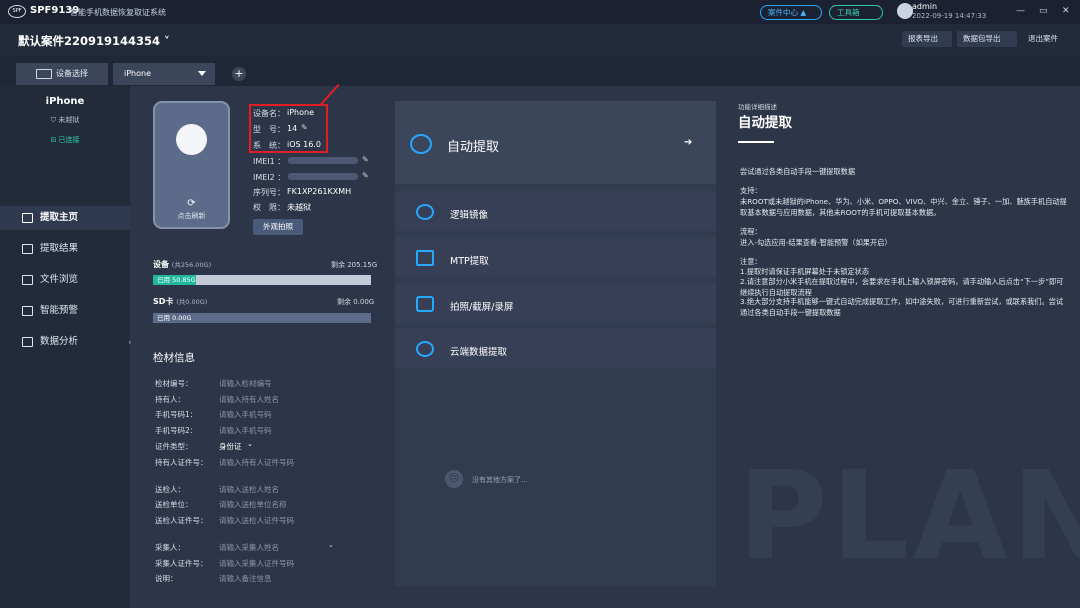 This screenshot has width=1080, height=608. Describe the element at coordinates (688, 142) in the screenshot. I see `arrow-right-icon: ➔` at that location.